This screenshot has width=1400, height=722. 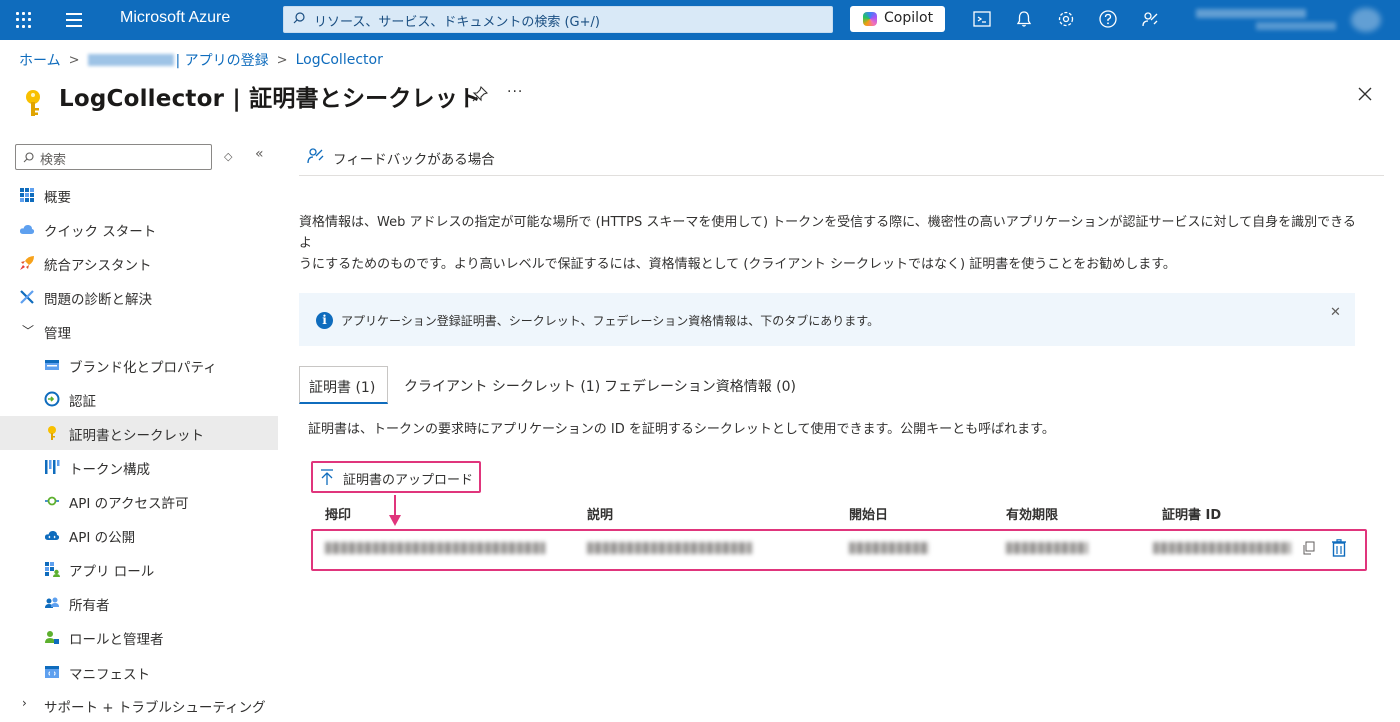 I want to click on sidebar-item-label: 所有者, so click(x=89, y=606).